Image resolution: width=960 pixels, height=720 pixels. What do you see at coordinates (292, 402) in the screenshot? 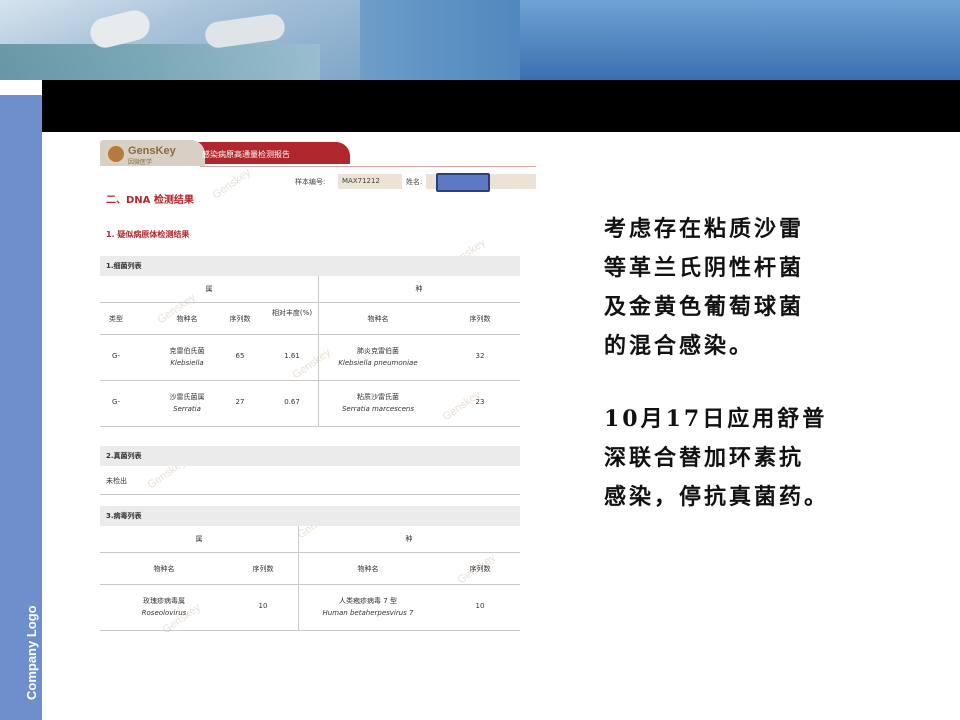
I see `abundance: 0.67` at bounding box center [292, 402].